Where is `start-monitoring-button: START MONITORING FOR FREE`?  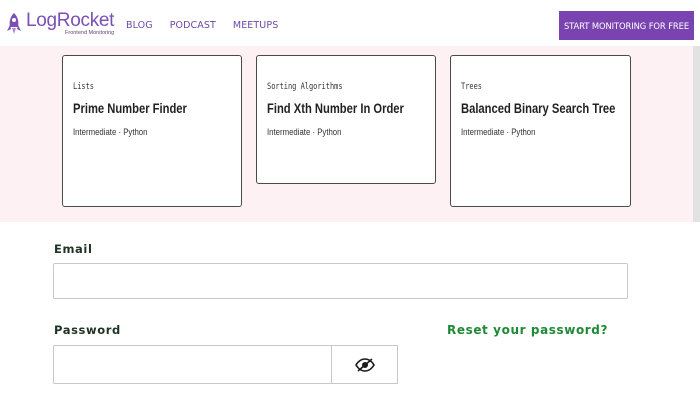
start-monitoring-button: START MONITORING FOR FREE is located at coordinates (626, 25).